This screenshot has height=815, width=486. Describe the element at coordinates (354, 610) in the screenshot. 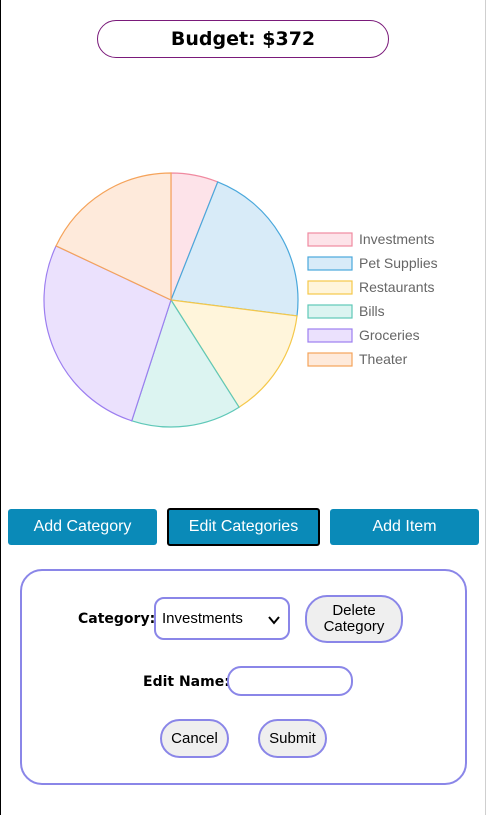

I see `delete-category-label-line1: Delete` at that location.